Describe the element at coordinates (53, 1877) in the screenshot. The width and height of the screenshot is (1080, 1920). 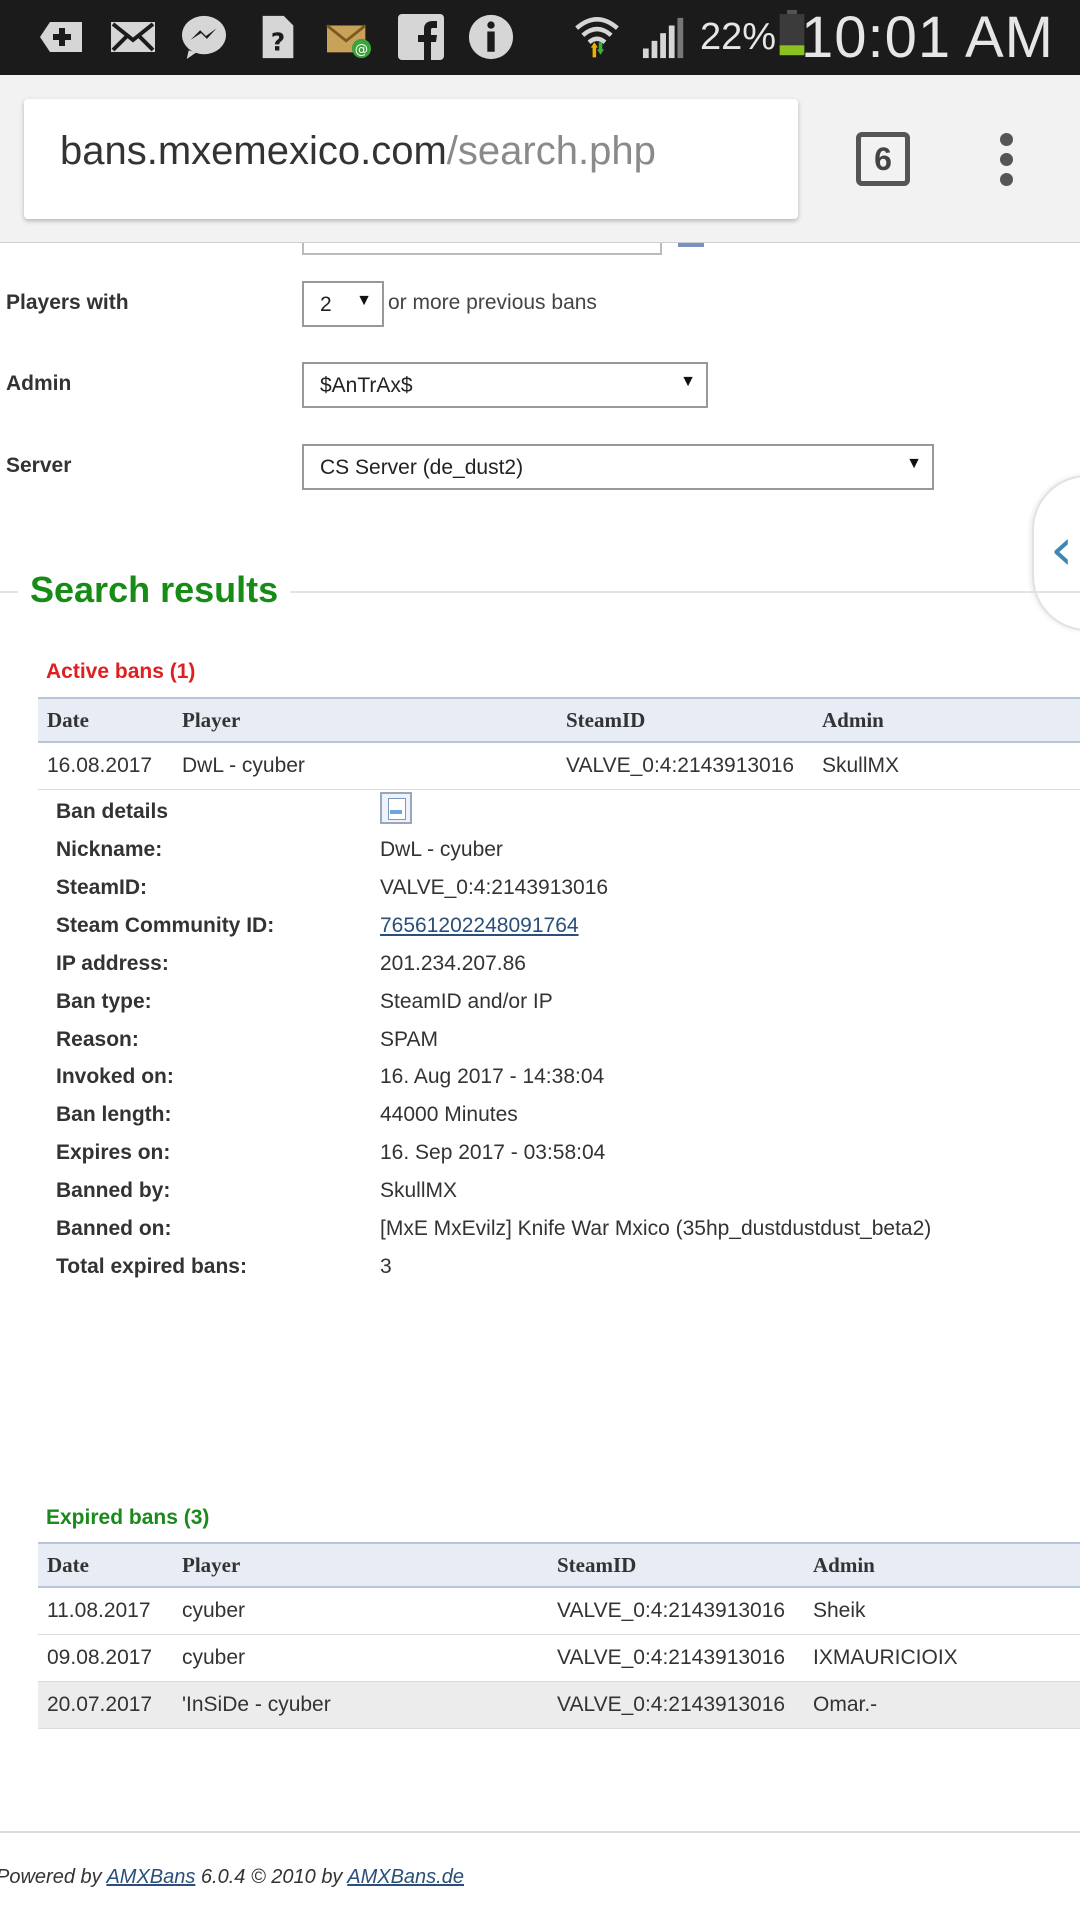
I see `footer-prefix: Powered by` at that location.